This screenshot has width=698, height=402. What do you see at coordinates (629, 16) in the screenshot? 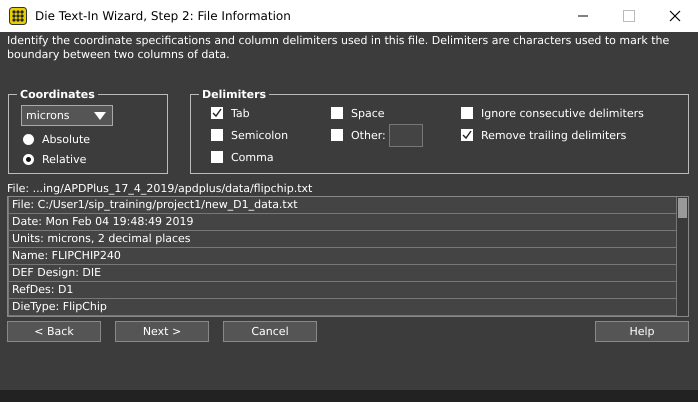
I see `maximize-icon` at bounding box center [629, 16].